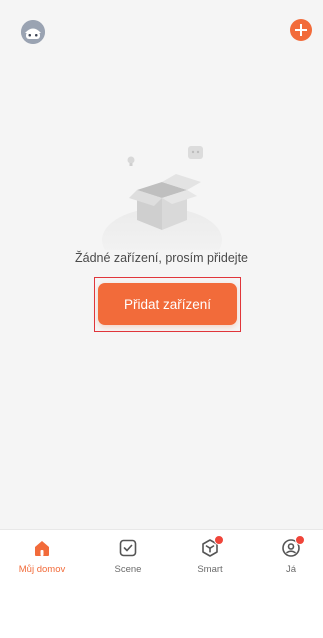 This screenshot has width=323, height=638. I want to click on bottom-tab-bar: Můj domov Scene Smart Já, so click(161, 557).